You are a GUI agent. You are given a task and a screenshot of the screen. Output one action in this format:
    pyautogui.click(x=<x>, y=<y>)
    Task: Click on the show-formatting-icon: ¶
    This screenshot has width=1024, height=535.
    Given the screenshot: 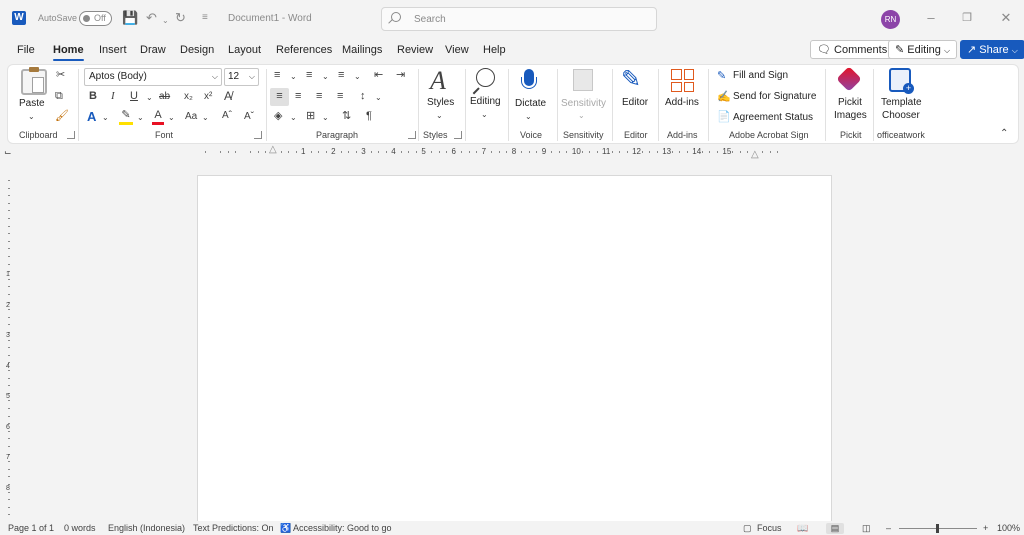 What is the action you would take?
    pyautogui.click(x=369, y=116)
    